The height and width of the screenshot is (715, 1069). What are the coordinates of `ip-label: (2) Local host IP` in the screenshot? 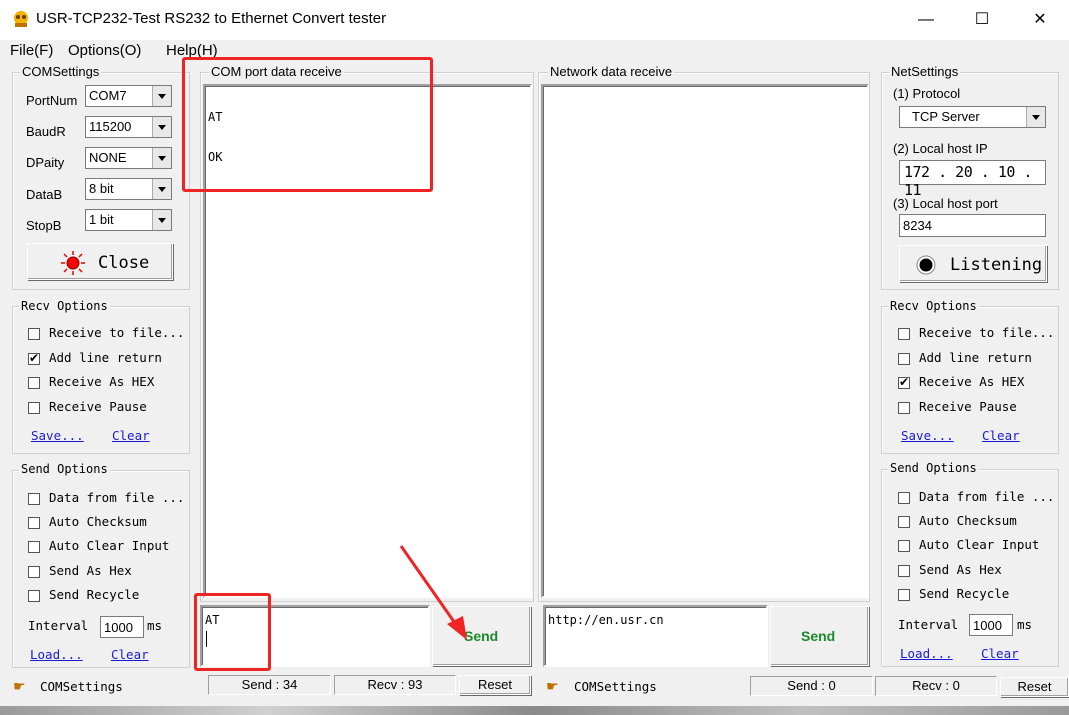 It's located at (940, 148).